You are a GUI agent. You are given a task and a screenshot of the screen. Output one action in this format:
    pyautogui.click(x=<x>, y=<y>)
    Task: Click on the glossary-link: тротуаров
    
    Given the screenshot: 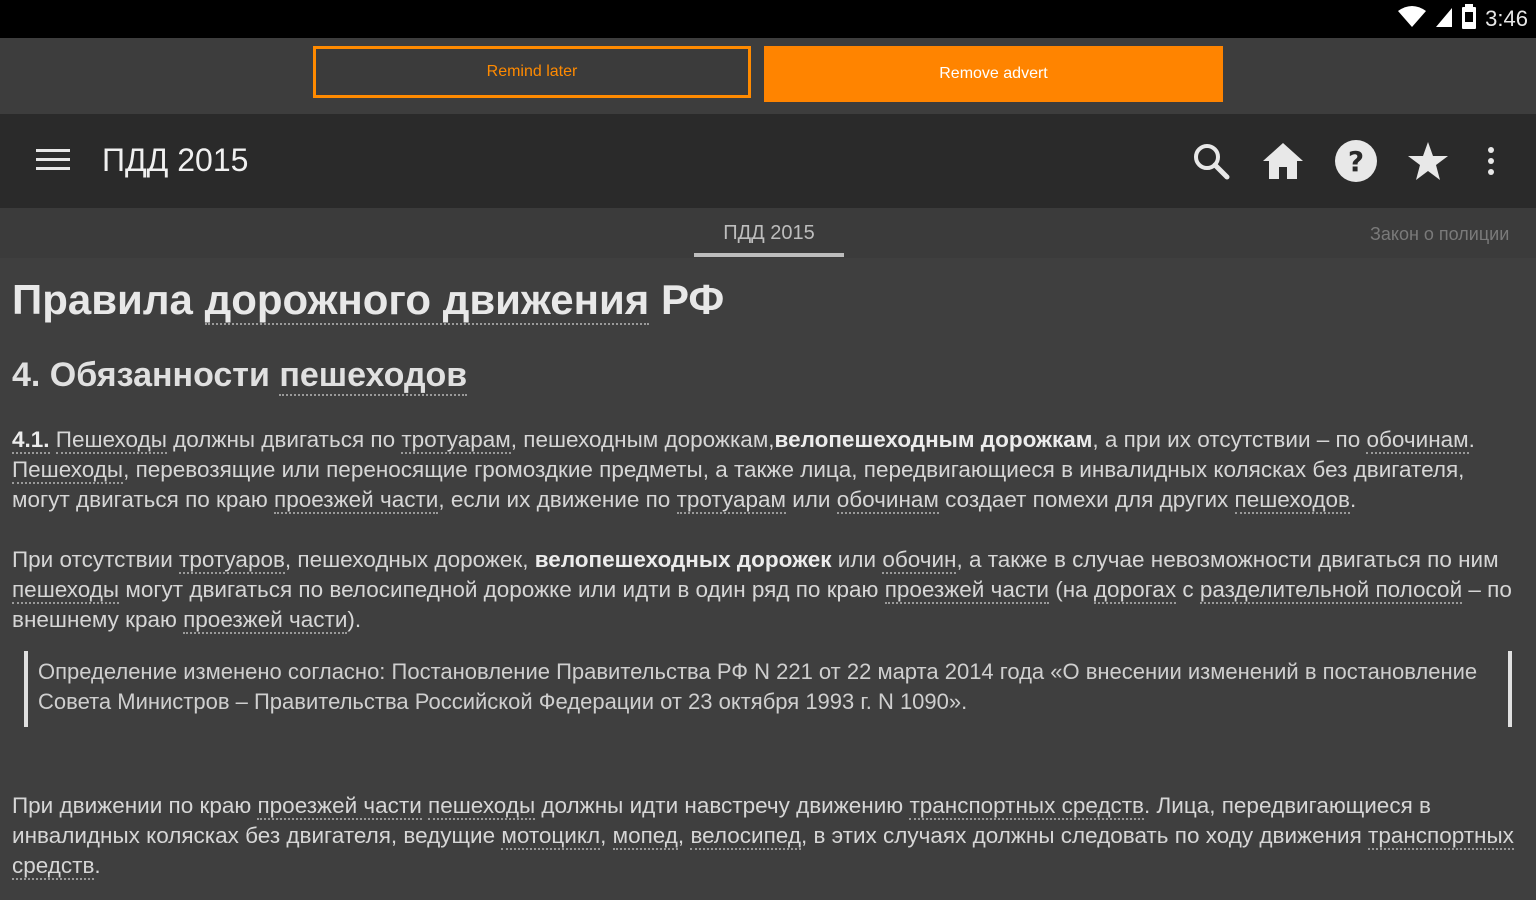 What is the action you would take?
    pyautogui.click(x=232, y=560)
    